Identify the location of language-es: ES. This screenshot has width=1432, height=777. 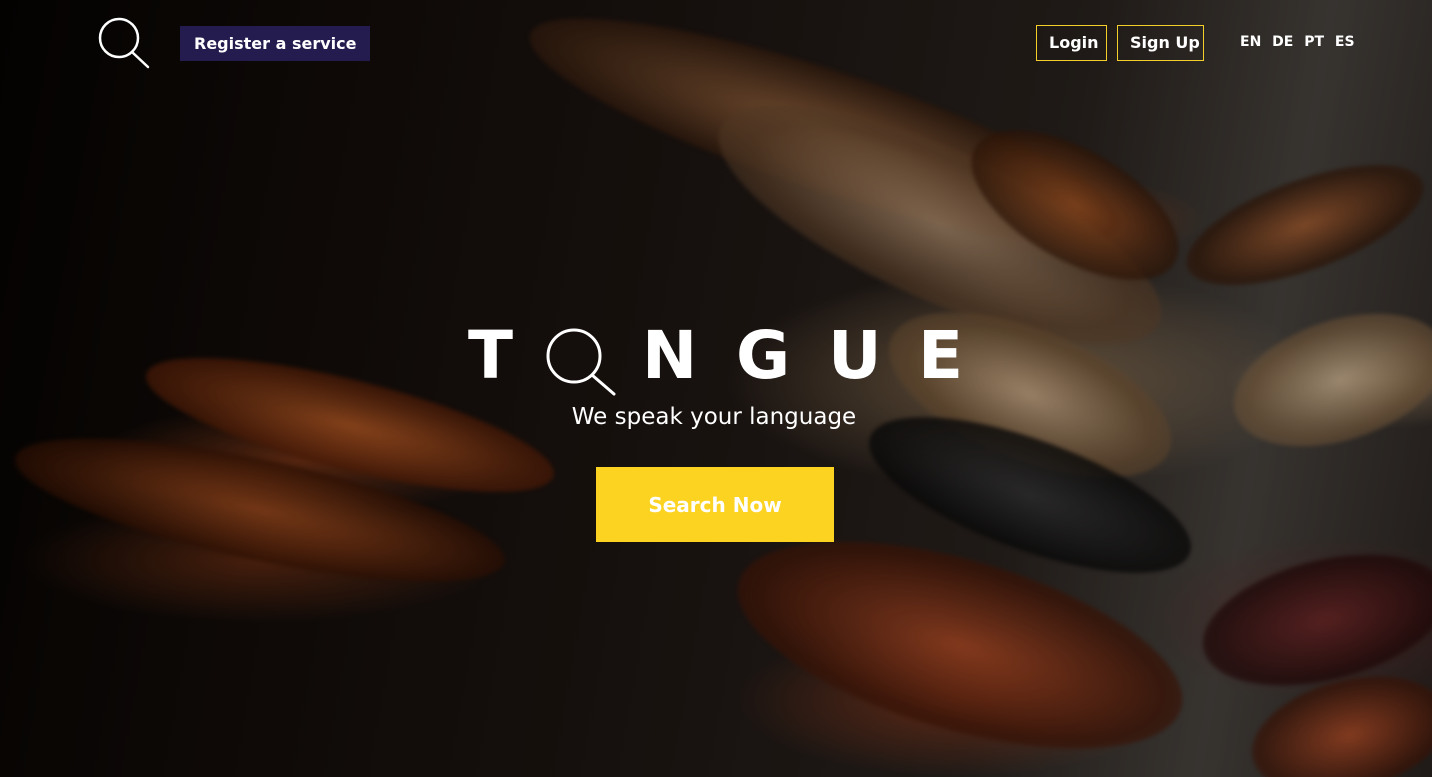
(1345, 42).